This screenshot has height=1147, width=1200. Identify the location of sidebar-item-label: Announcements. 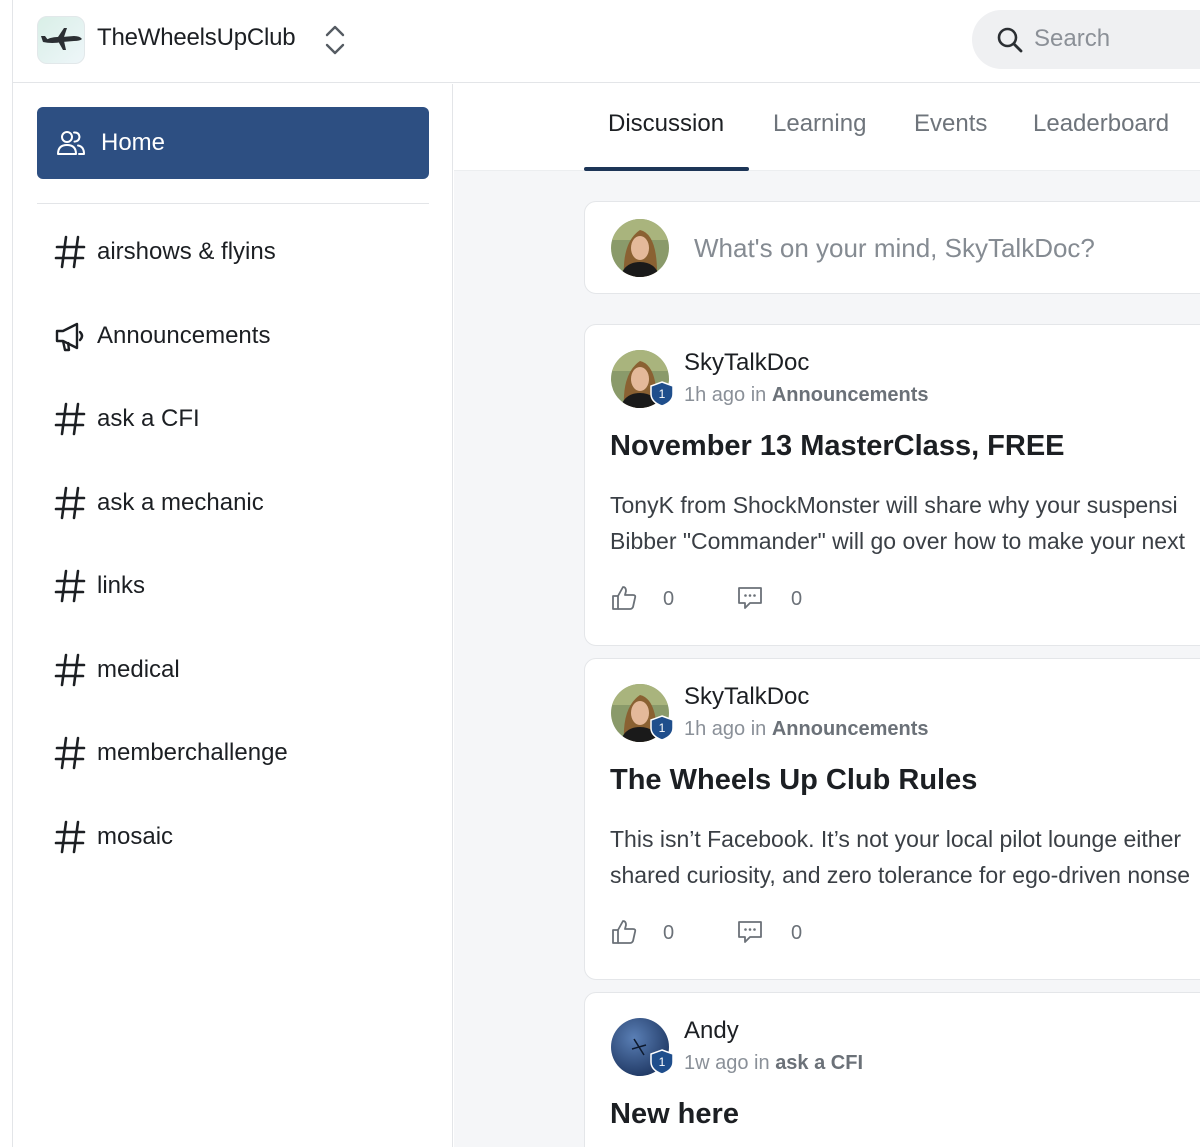
(184, 335).